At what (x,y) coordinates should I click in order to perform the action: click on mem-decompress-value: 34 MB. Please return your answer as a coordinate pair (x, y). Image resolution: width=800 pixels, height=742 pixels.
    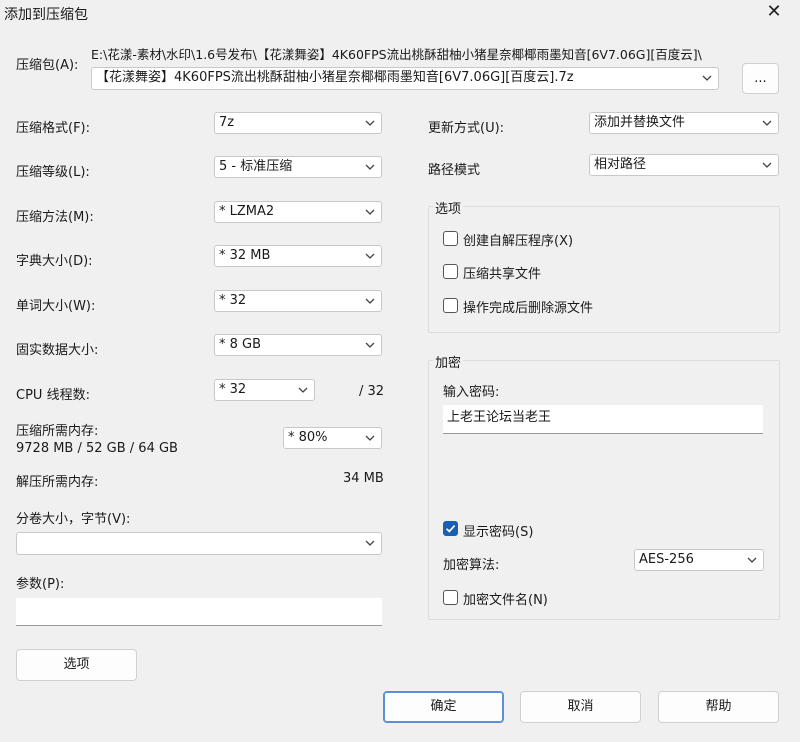
    Looking at the image, I should click on (363, 478).